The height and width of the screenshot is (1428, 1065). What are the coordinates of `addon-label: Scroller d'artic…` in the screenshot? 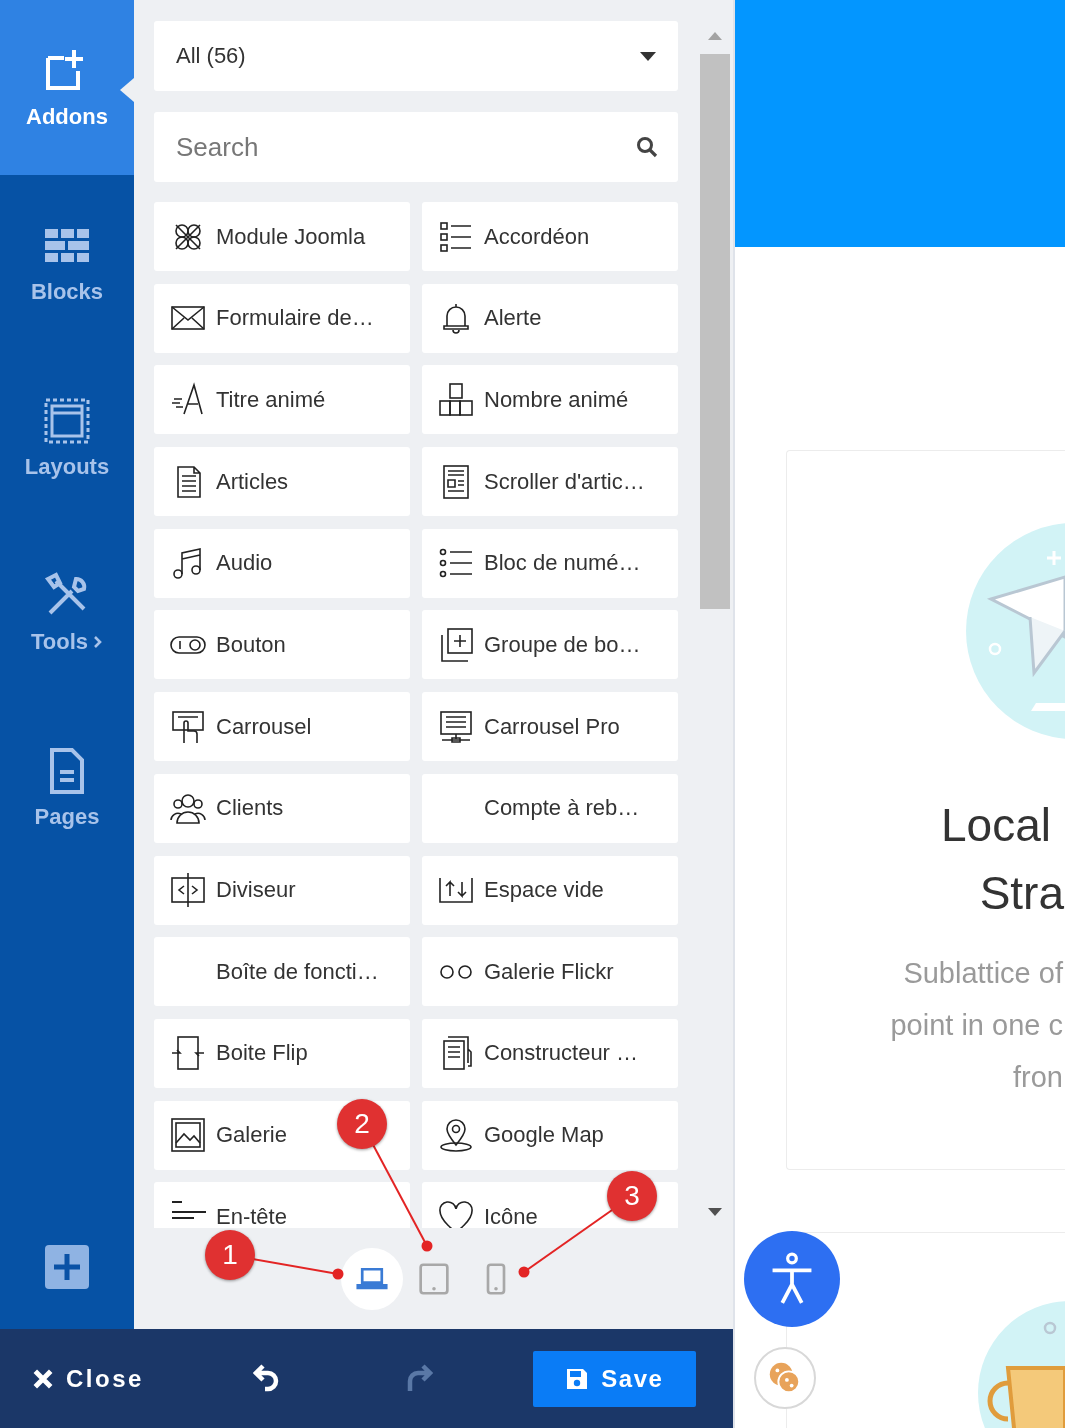 It's located at (564, 481).